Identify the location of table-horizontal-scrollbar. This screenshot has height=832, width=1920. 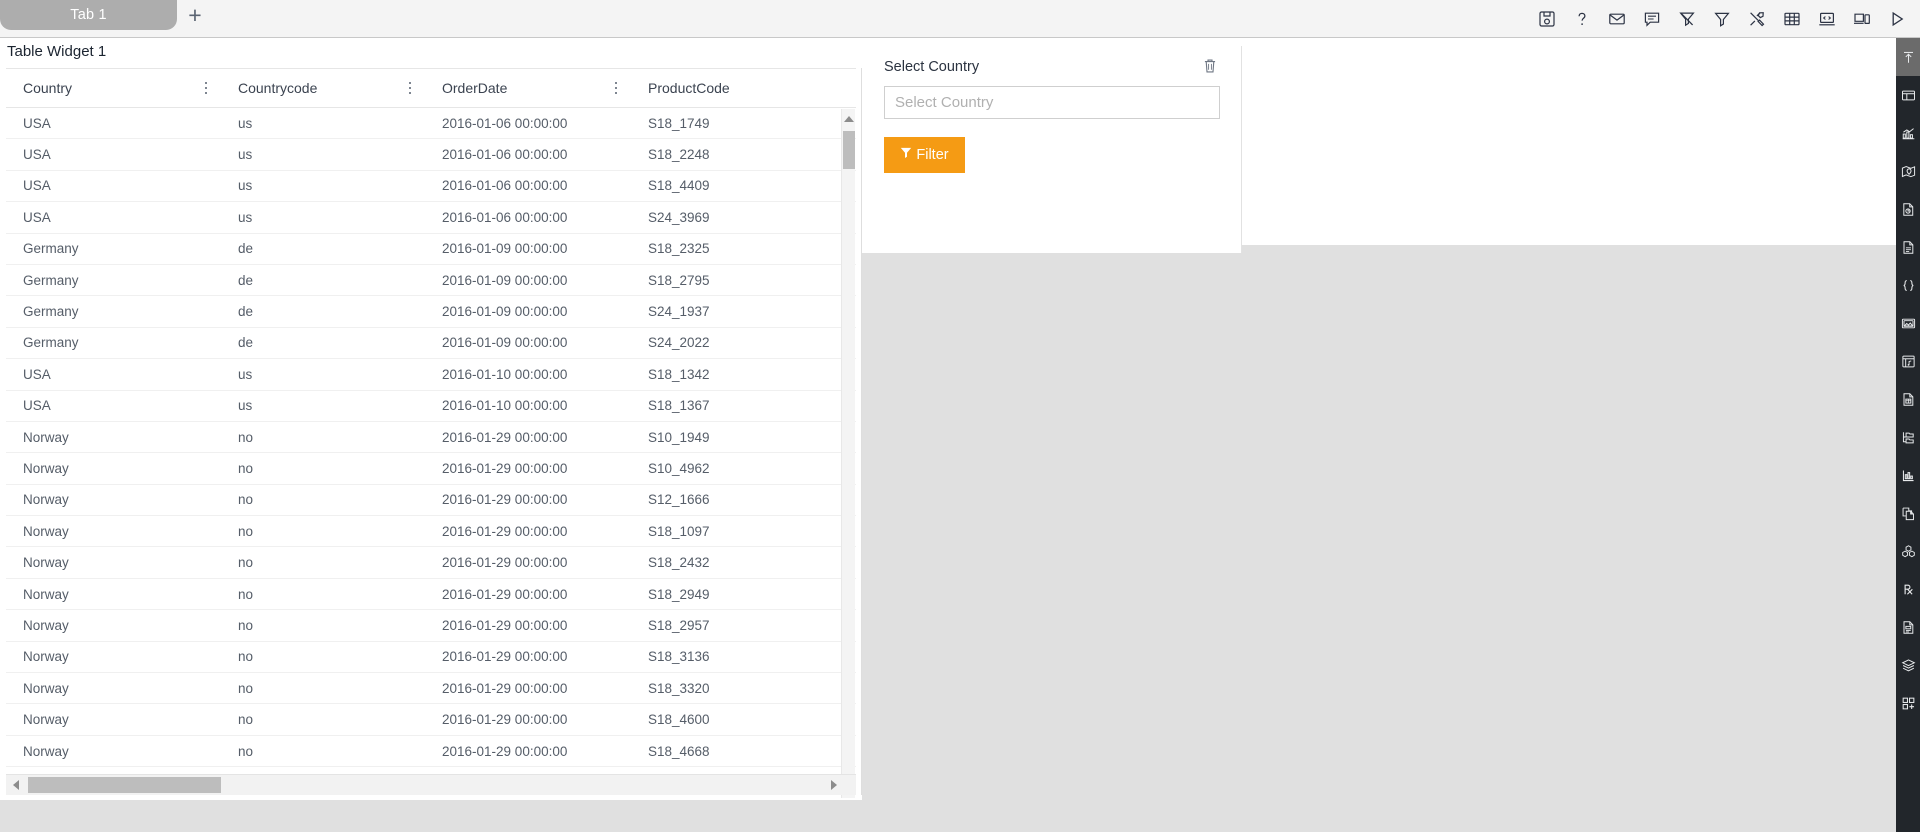
(431, 784).